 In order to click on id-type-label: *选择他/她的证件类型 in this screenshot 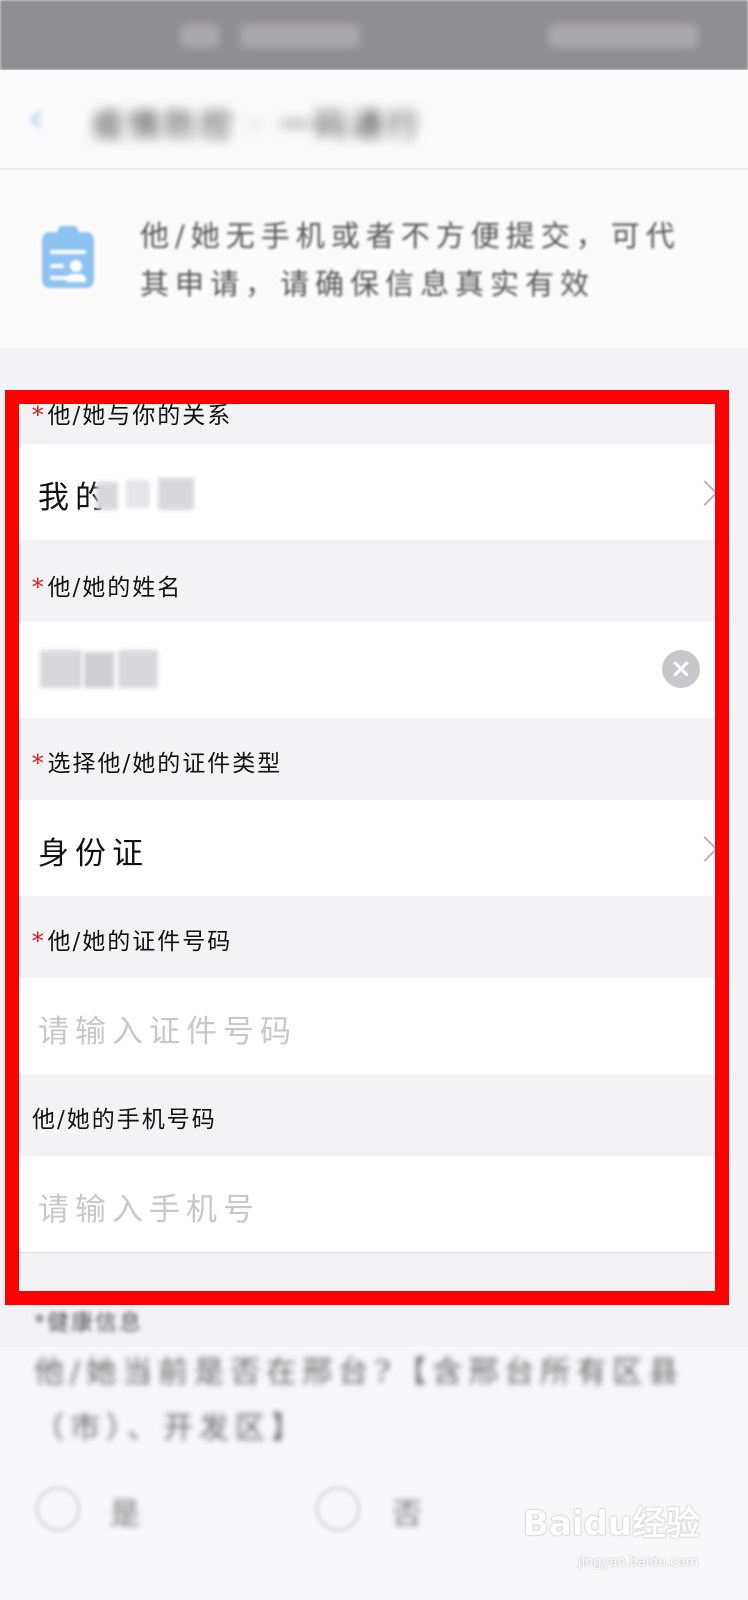, I will do `click(157, 764)`.